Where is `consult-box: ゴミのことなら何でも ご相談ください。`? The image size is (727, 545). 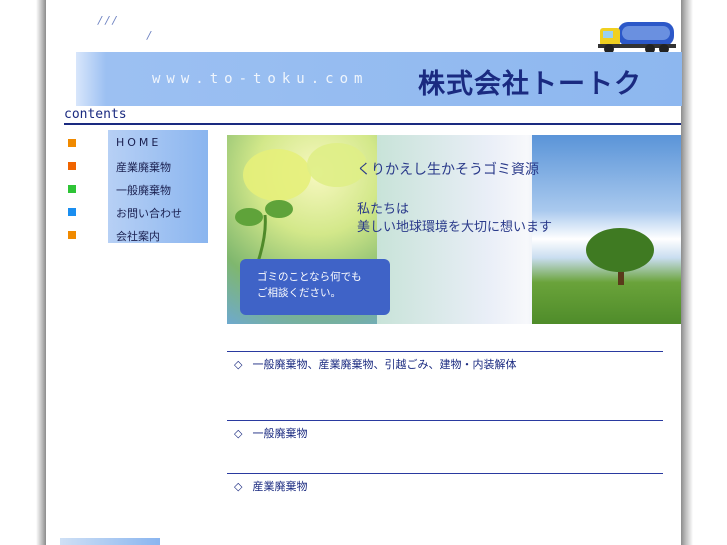 consult-box: ゴミのことなら何でも ご相談ください。 is located at coordinates (315, 287).